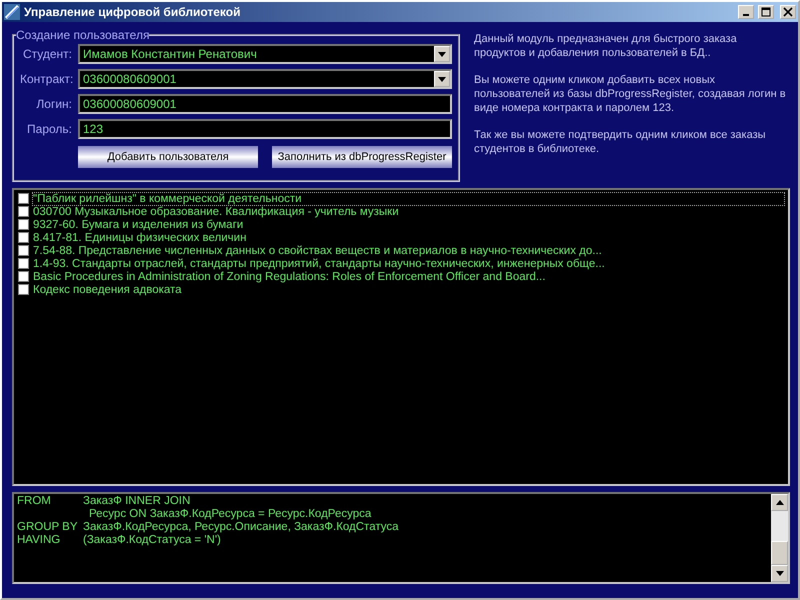  Describe the element at coordinates (49, 129) in the screenshot. I see `field-label: Пароль:` at that location.